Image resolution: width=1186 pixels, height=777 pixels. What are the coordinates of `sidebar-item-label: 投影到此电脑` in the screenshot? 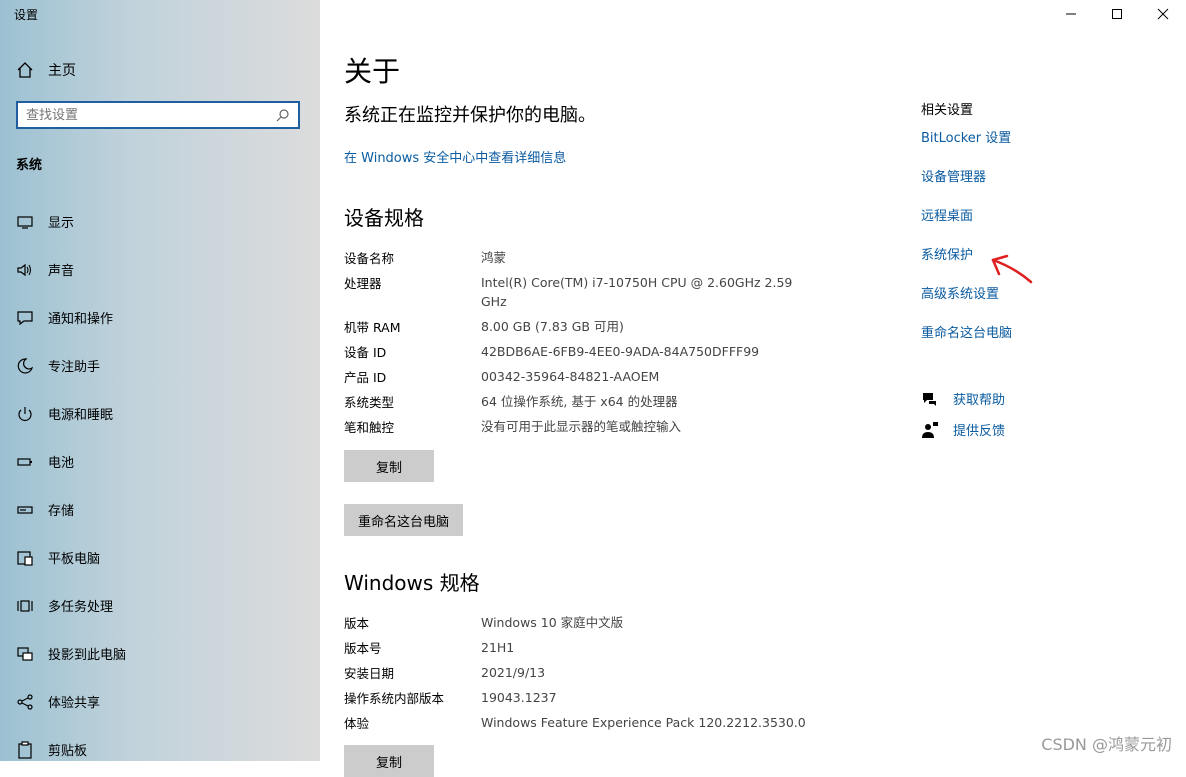 It's located at (87, 655).